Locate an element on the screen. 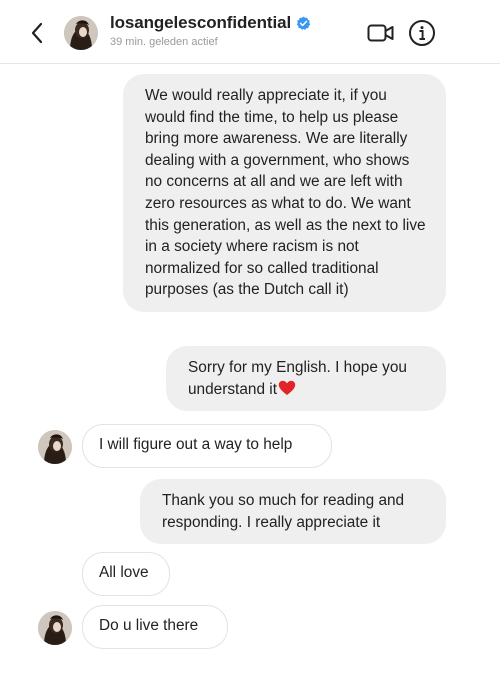 The image size is (500, 686). red-heart-icon is located at coordinates (287, 387).